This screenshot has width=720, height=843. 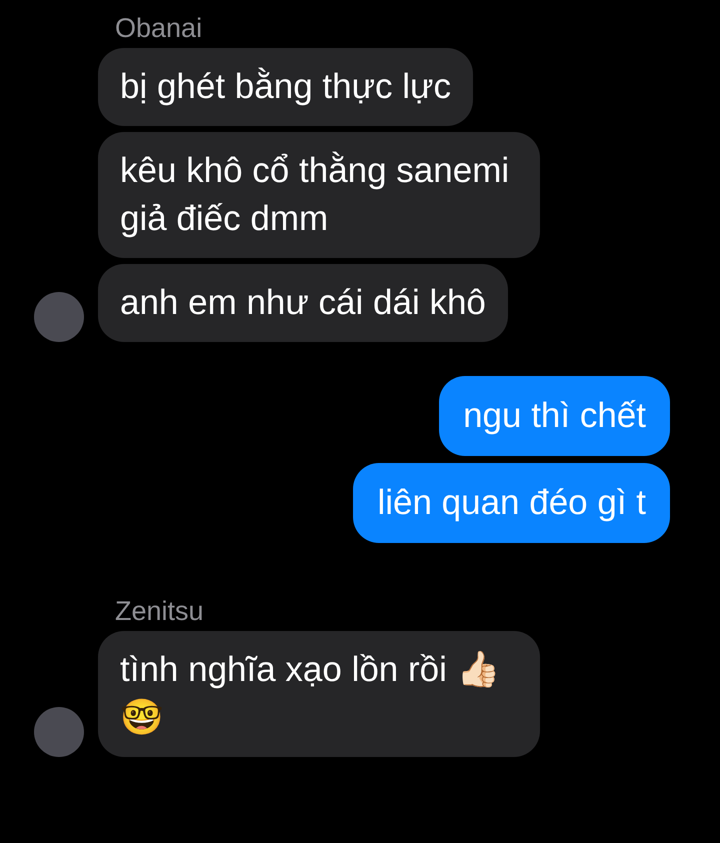 I want to click on message-bubble: kêu khô cổ thằng sanemi giả điếc dmm, so click(x=319, y=195).